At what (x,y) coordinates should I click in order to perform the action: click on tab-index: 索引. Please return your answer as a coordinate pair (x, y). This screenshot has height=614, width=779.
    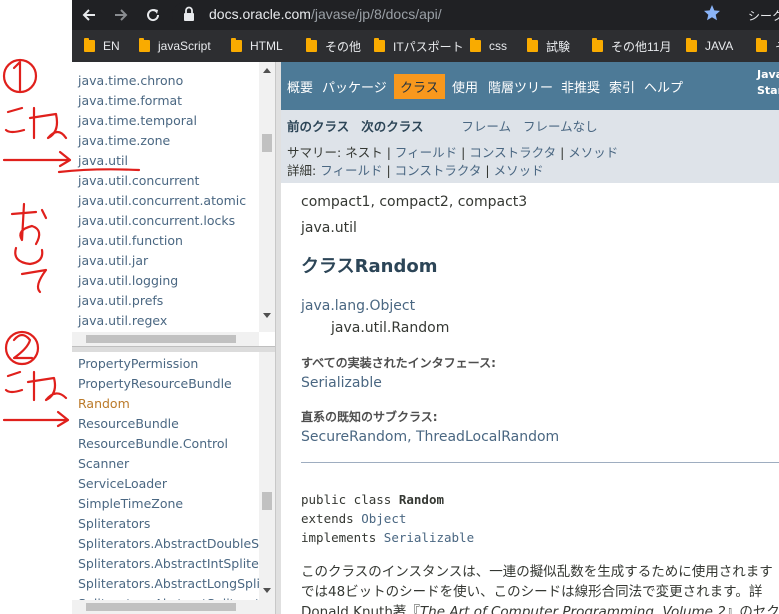
    Looking at the image, I should click on (622, 86).